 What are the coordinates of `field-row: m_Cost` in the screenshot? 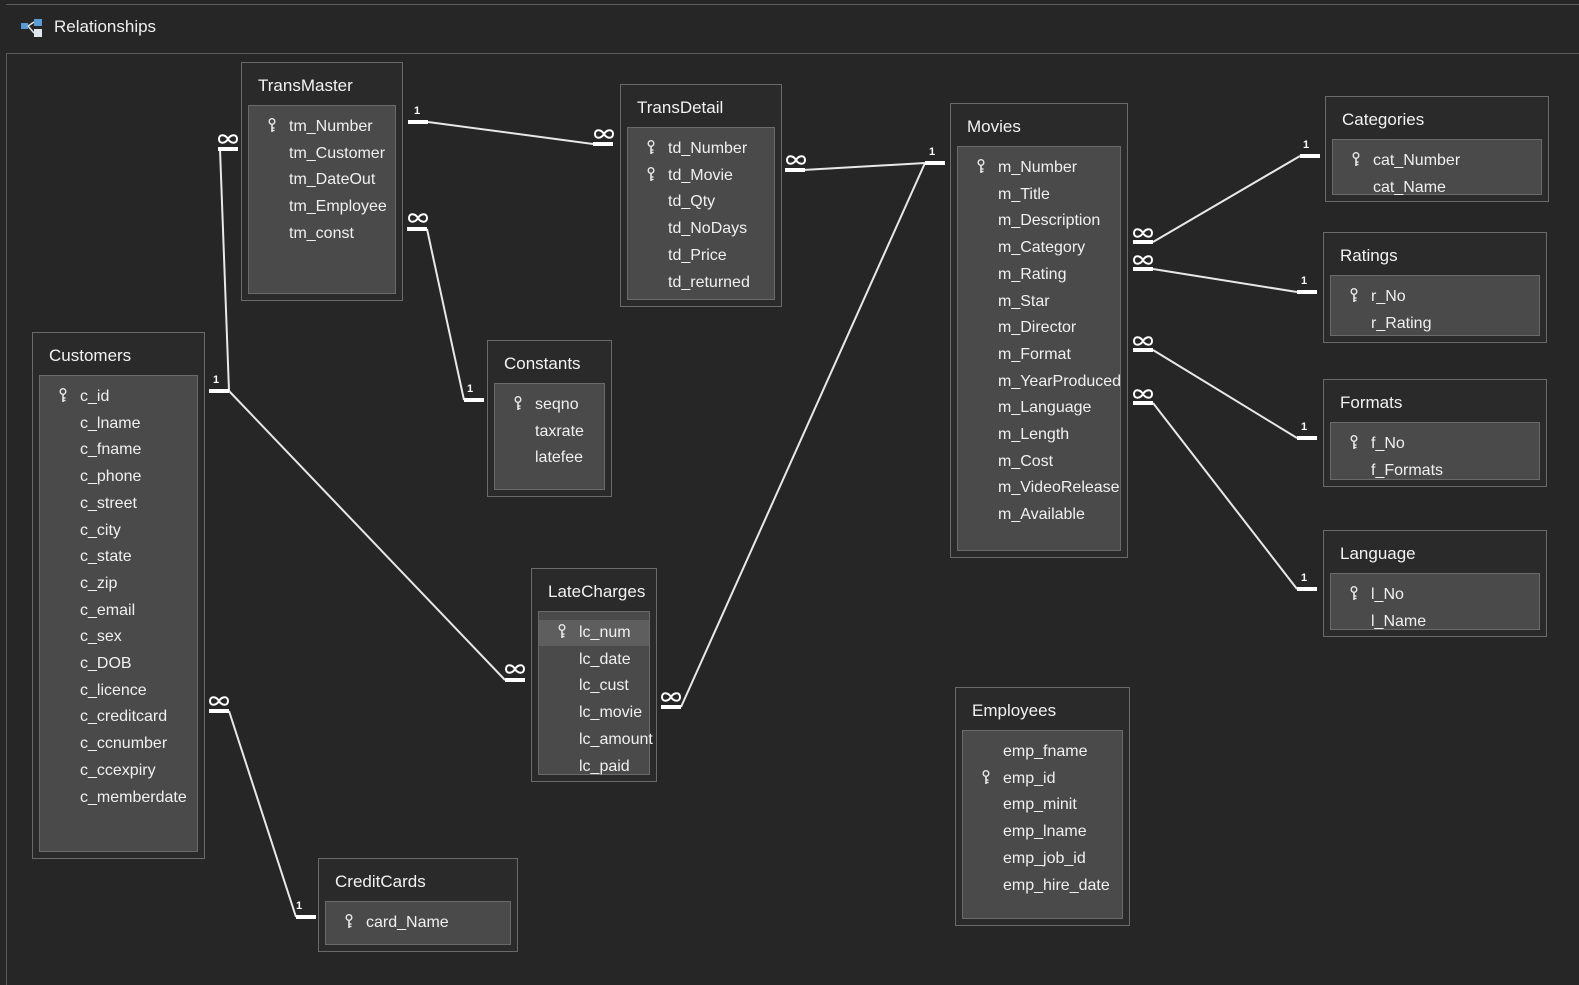 It's located at (1039, 462).